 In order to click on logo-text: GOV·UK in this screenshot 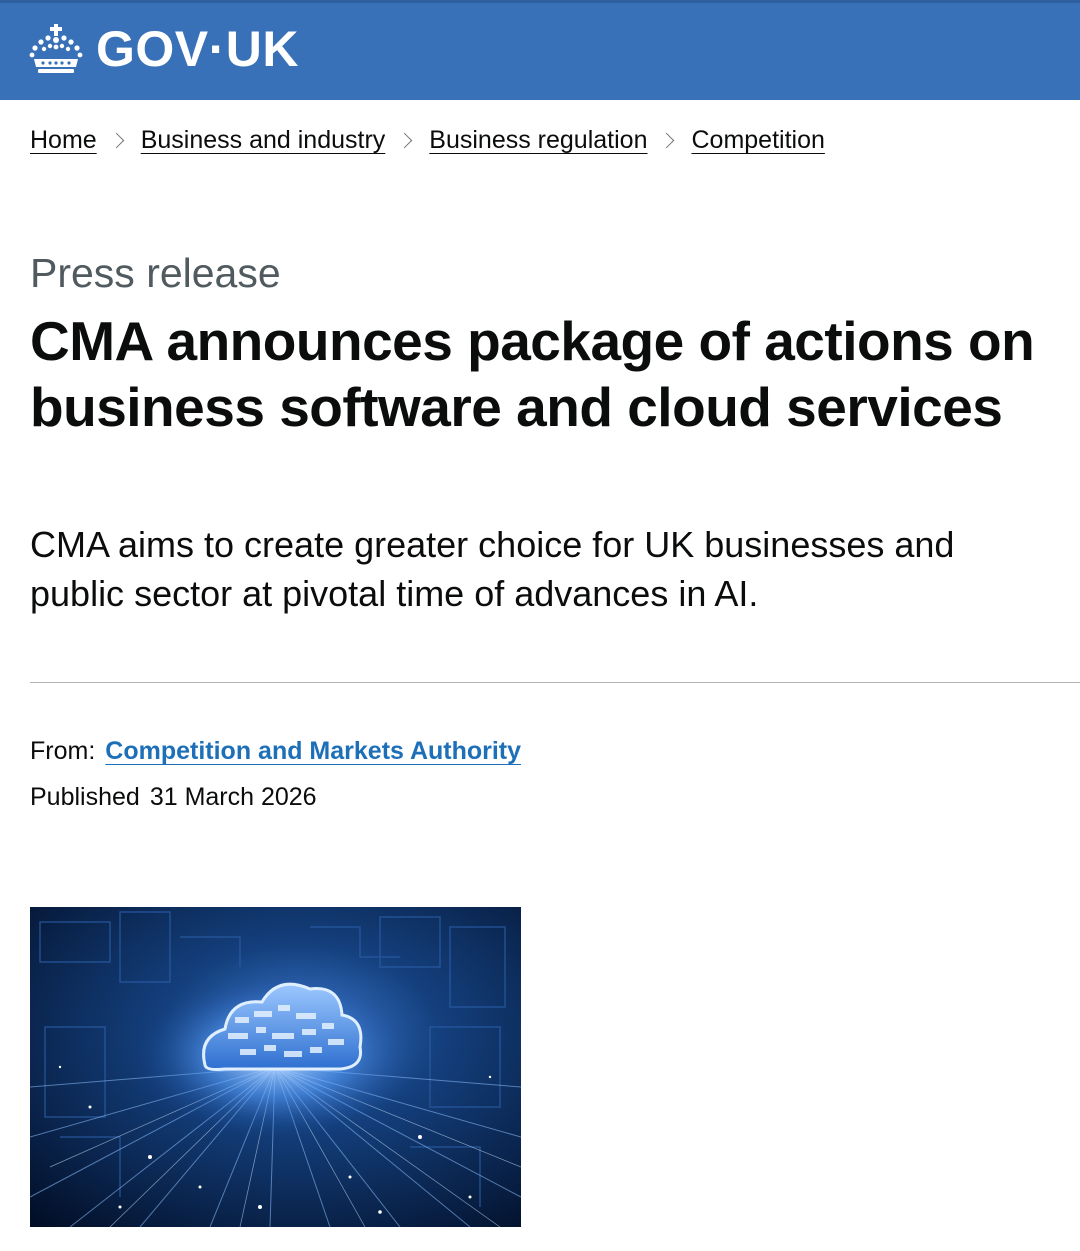, I will do `click(197, 49)`.